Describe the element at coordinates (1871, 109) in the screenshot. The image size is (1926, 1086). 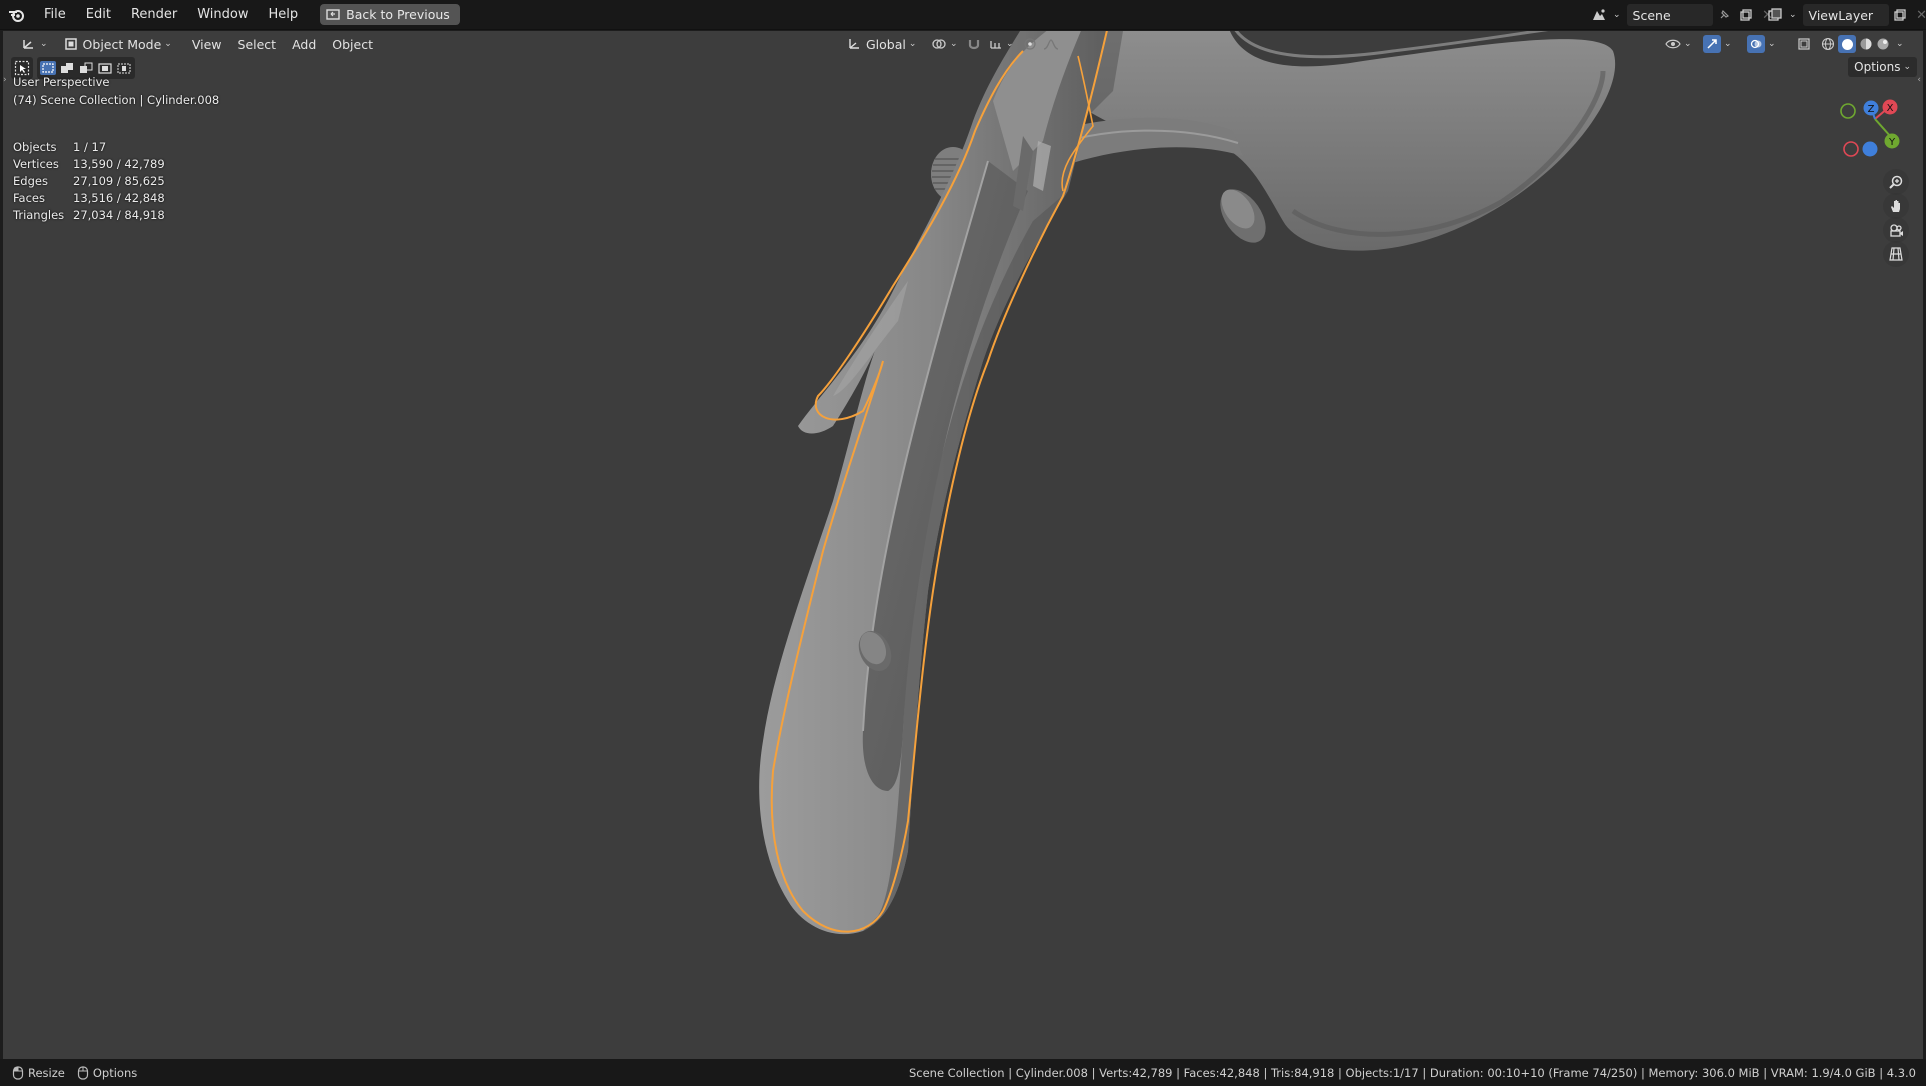
I see `z-axis-label: Z` at that location.